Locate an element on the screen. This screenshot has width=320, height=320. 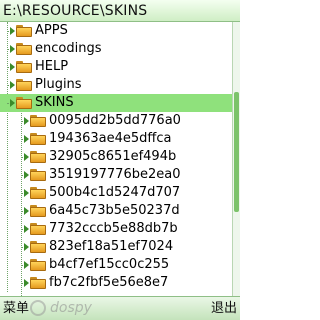
vertical-scrollbar is located at coordinates (236, 159).